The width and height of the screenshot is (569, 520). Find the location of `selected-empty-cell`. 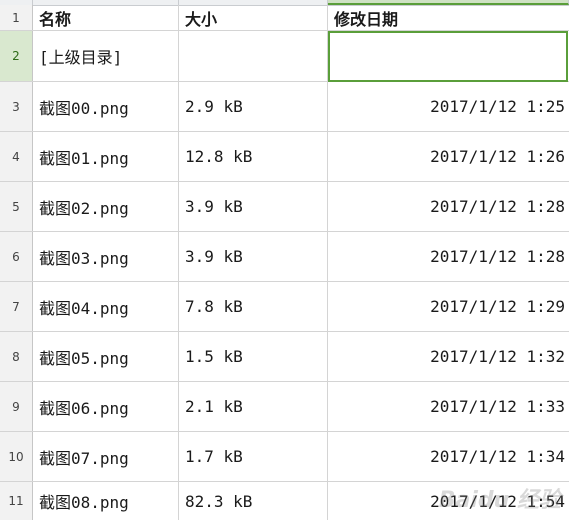

selected-empty-cell is located at coordinates (448, 56).